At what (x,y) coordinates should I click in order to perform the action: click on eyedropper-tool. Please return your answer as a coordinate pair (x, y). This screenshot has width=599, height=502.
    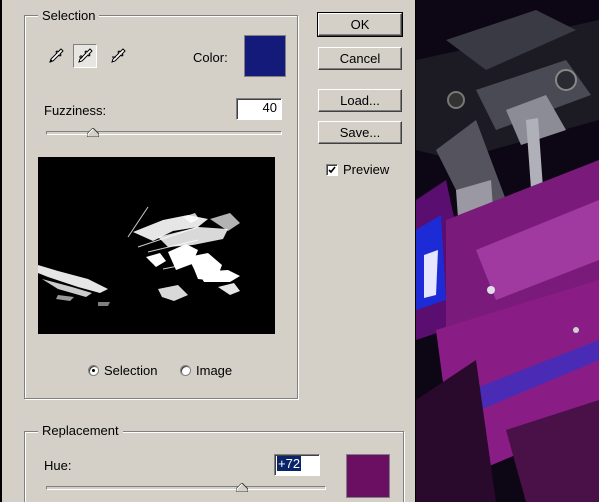
    Looking at the image, I should click on (56, 56).